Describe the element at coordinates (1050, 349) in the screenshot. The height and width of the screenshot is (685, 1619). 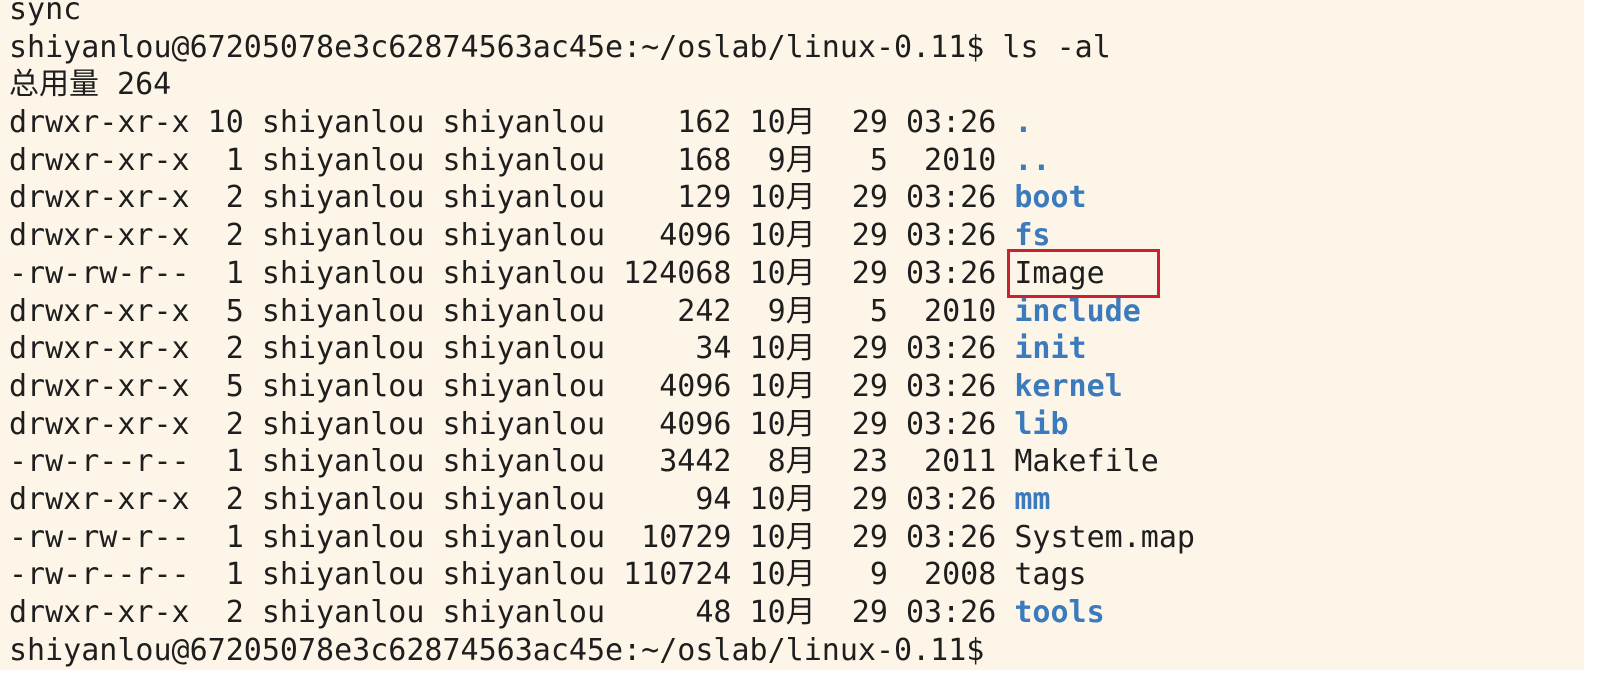
I see `directory-name: init` at that location.